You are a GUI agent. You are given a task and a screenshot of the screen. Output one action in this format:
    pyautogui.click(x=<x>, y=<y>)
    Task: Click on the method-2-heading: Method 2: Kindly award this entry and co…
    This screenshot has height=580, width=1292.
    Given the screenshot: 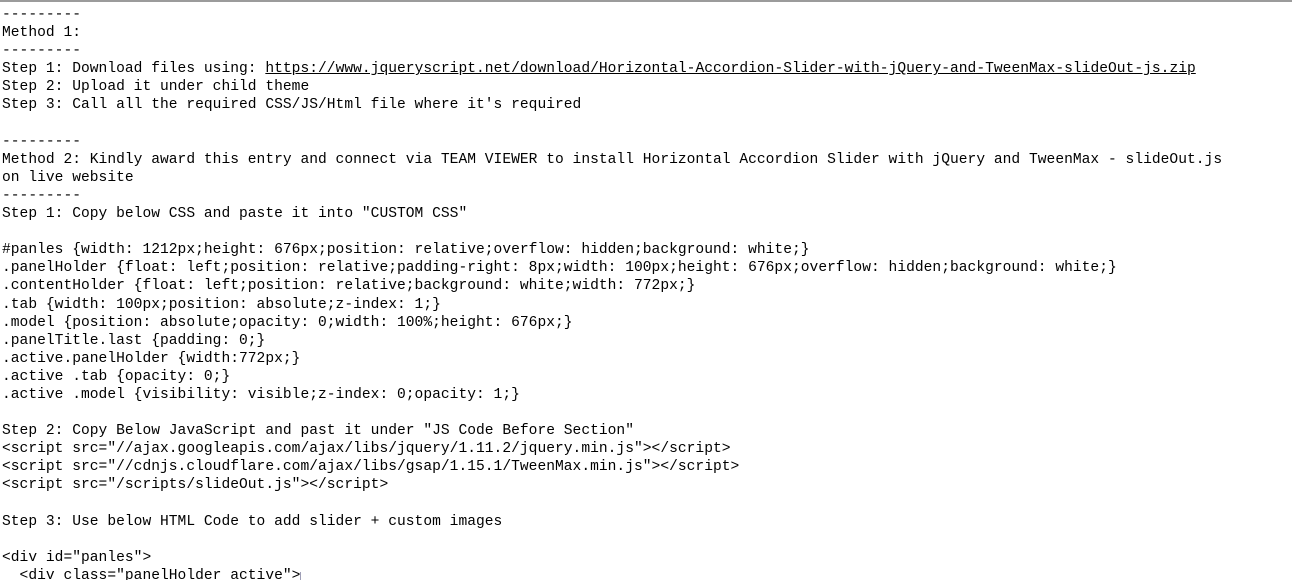 What is the action you would take?
    pyautogui.click(x=612, y=159)
    